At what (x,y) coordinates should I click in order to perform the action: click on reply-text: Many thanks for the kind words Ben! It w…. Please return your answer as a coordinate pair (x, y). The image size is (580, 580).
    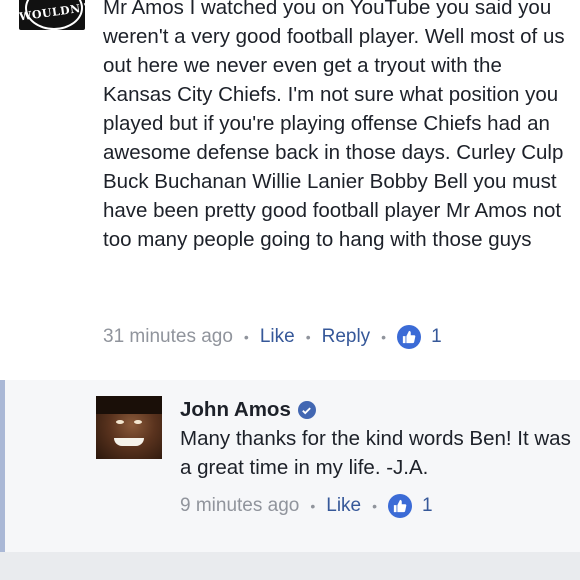
    Looking at the image, I should click on (375, 453).